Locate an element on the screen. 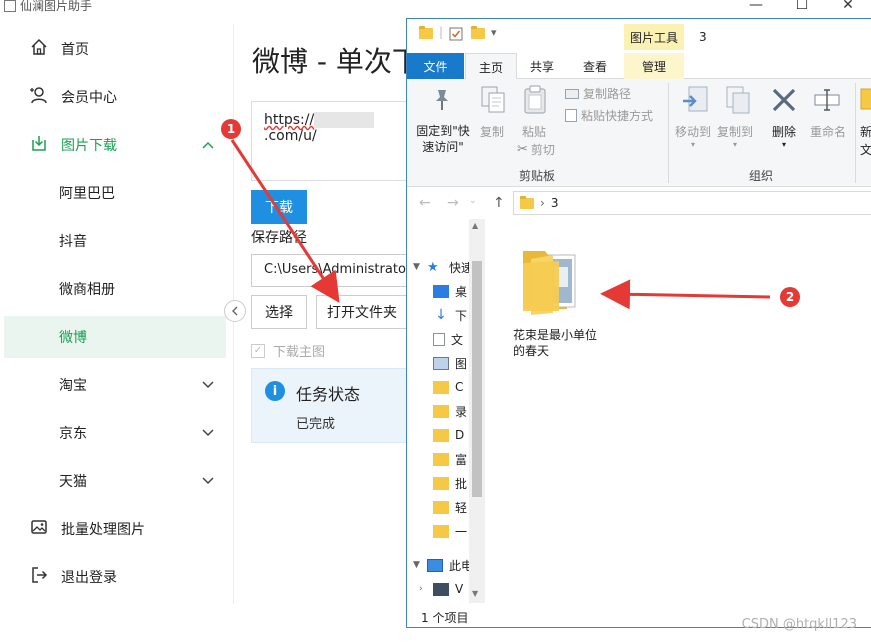  tree-item-folder: C is located at coordinates (448, 387).